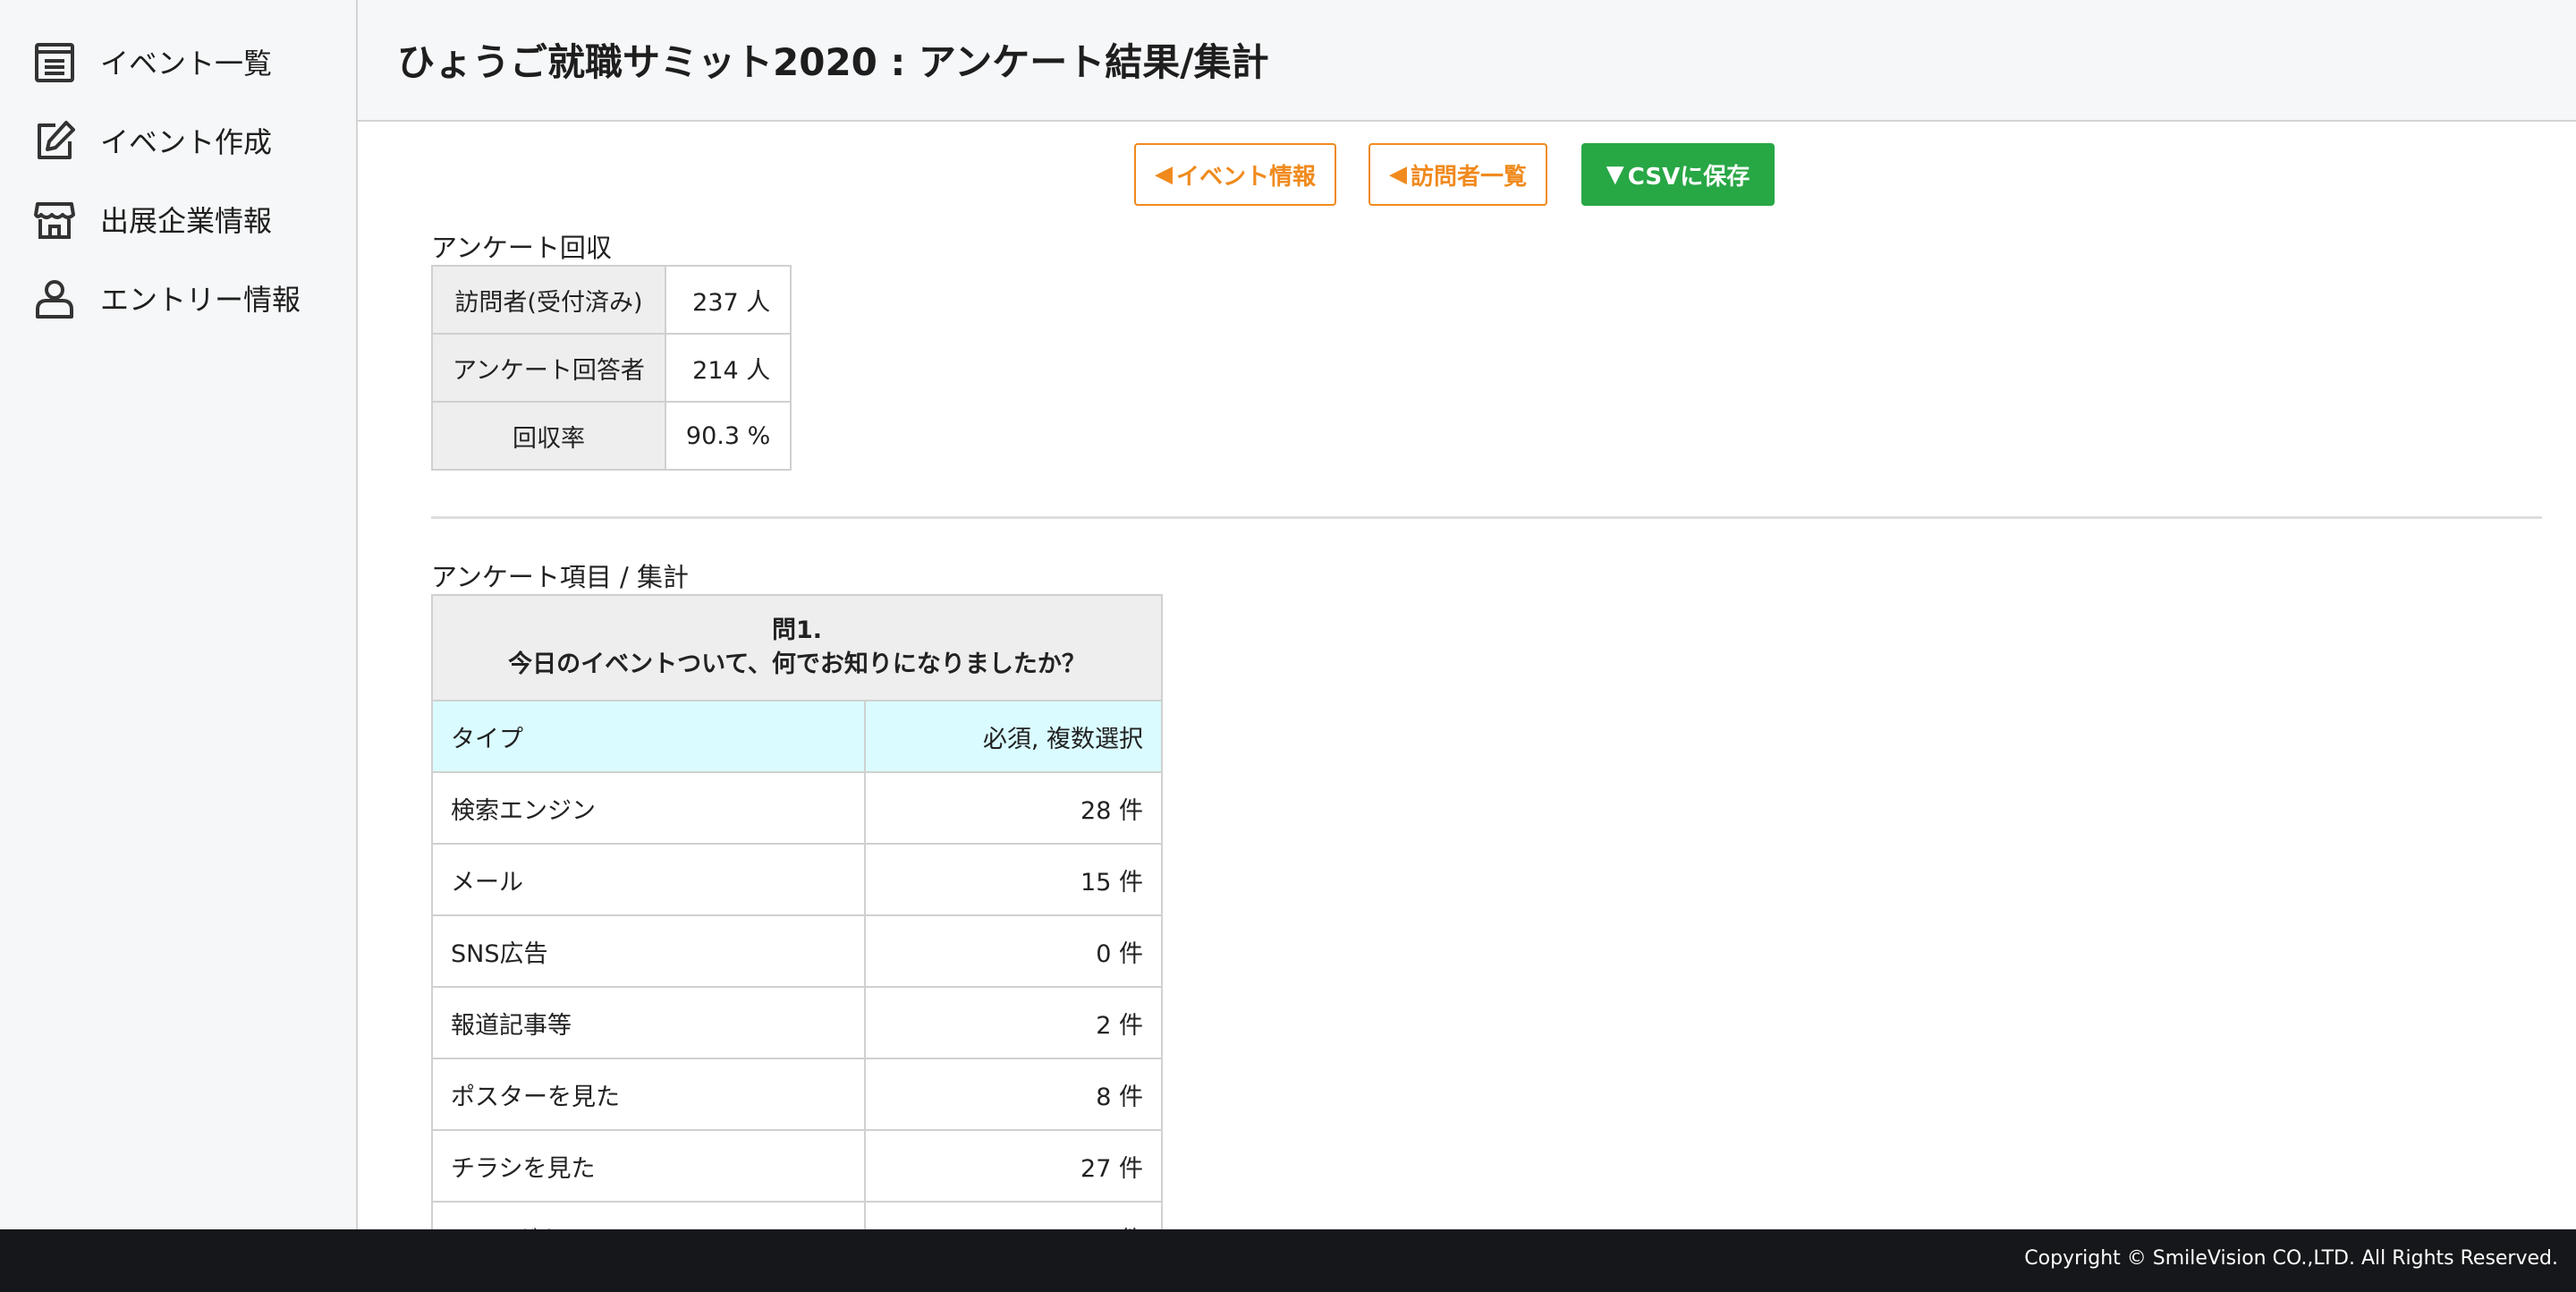  I want to click on visitor-list-button-label: 訪問者一覧, so click(1468, 177).